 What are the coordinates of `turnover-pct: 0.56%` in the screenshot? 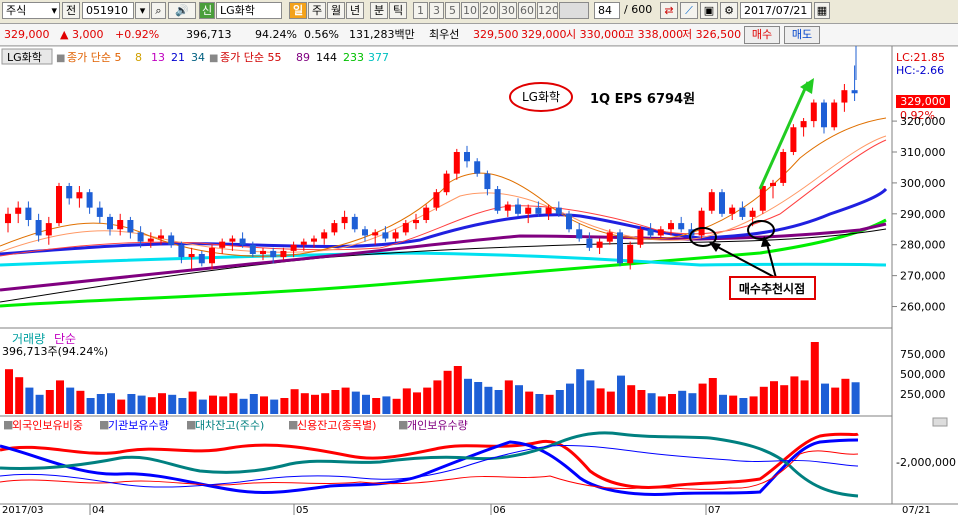 It's located at (321, 34).